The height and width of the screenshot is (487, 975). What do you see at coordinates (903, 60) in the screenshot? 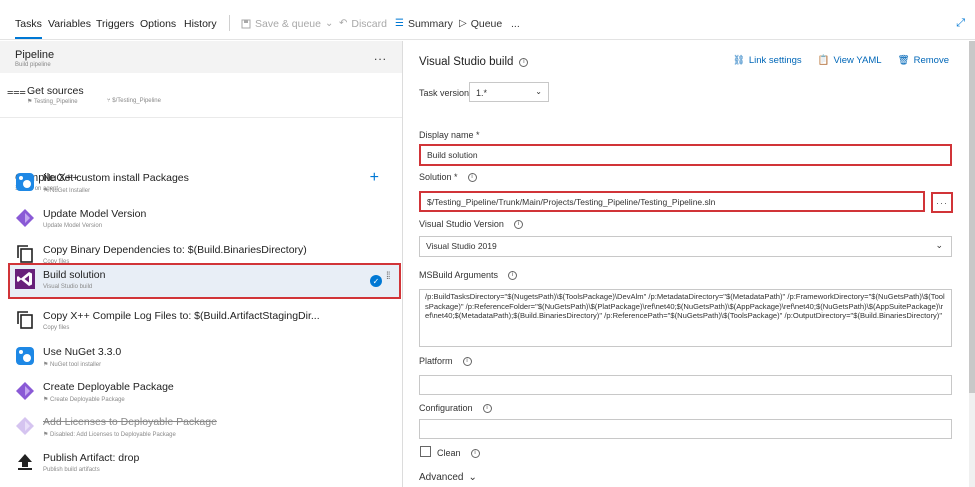
I see `trash-icon: 🗑` at bounding box center [903, 60].